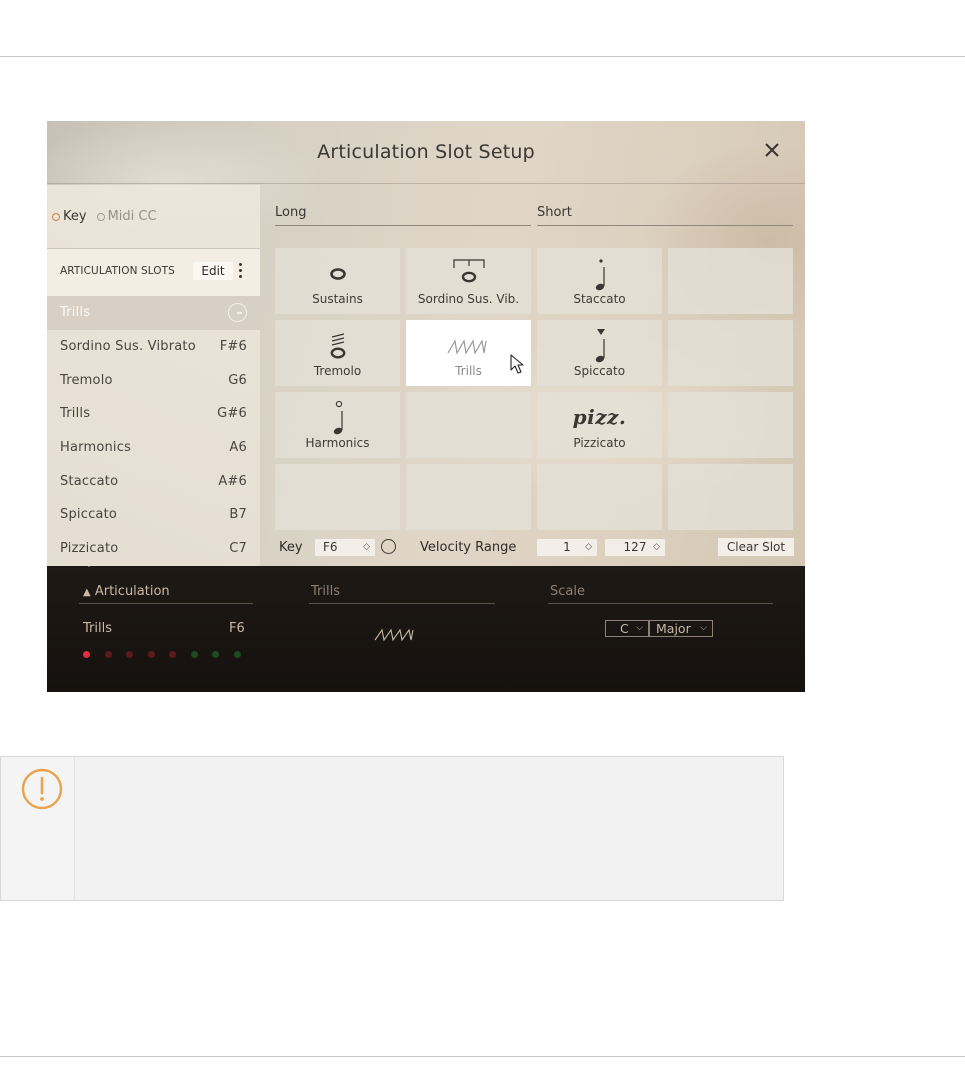 This screenshot has width=965, height=1086. What do you see at coordinates (86, 380) in the screenshot?
I see `slot-name: Tremolo` at bounding box center [86, 380].